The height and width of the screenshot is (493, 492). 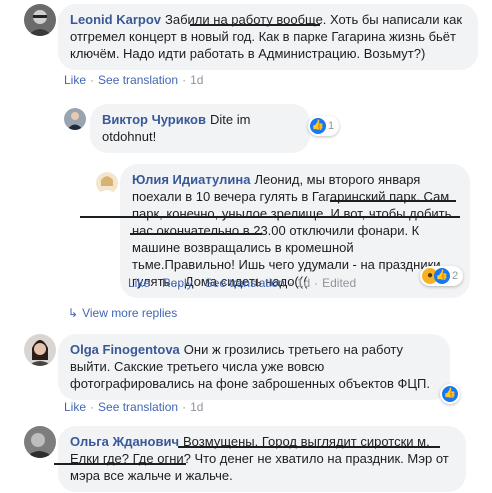 What do you see at coordinates (331, 126) in the screenshot?
I see `reaction-count: 1` at bounding box center [331, 126].